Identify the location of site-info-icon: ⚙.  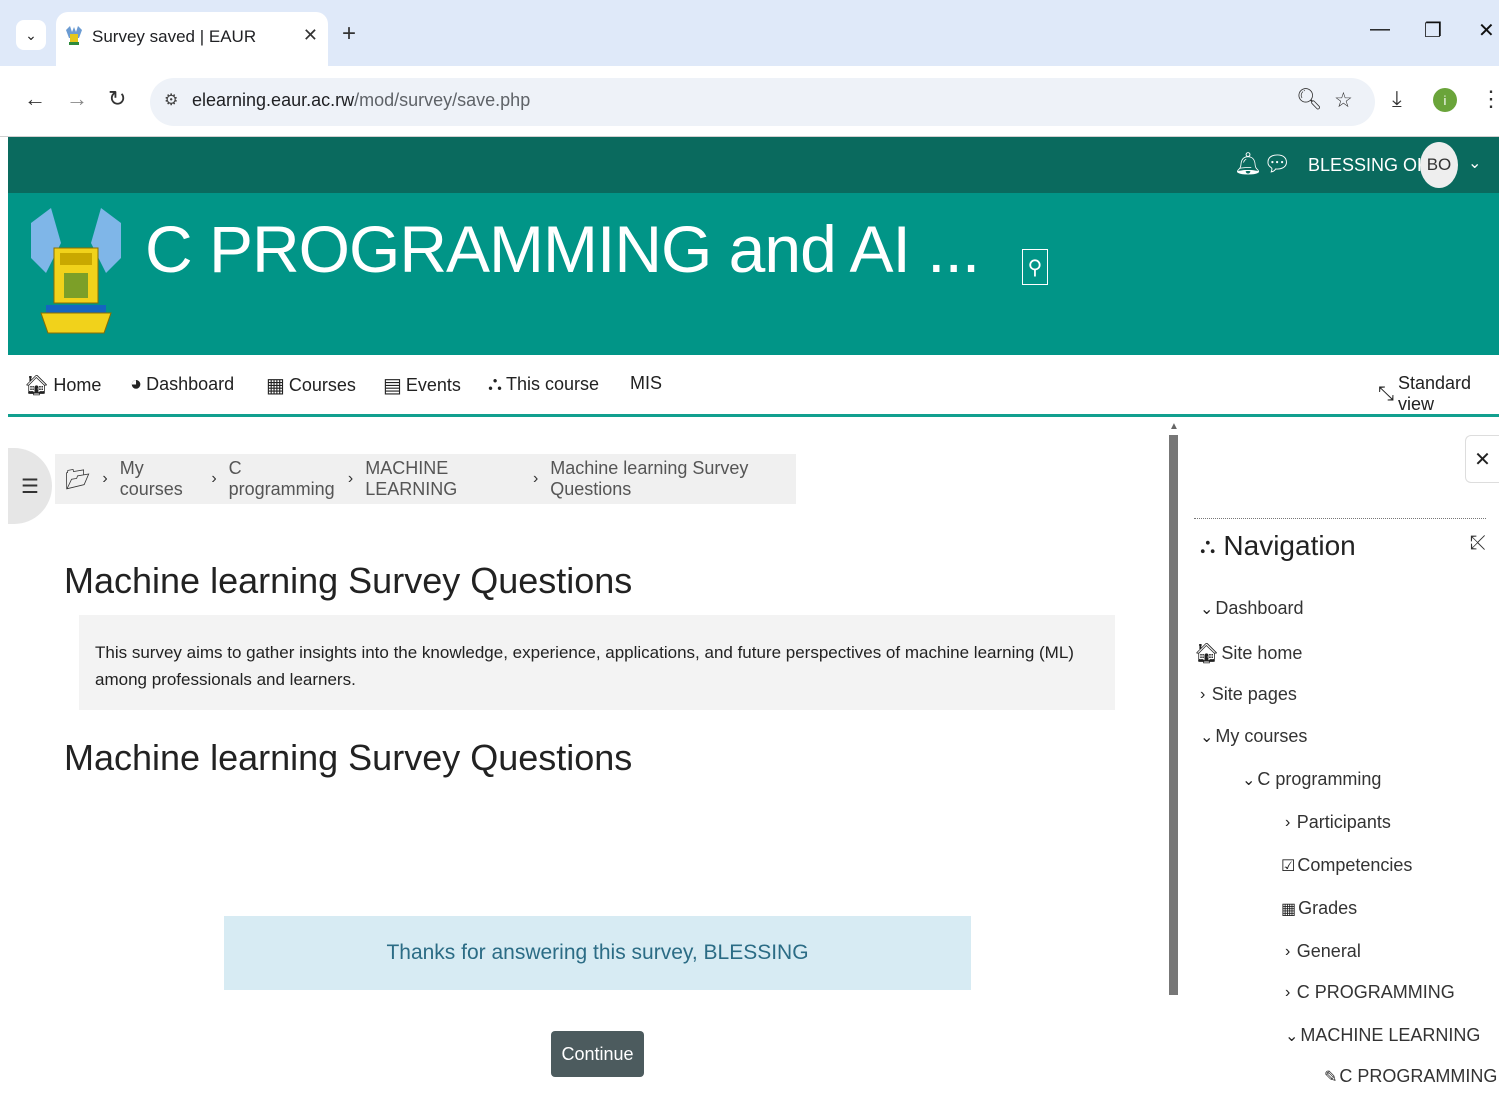
(171, 100).